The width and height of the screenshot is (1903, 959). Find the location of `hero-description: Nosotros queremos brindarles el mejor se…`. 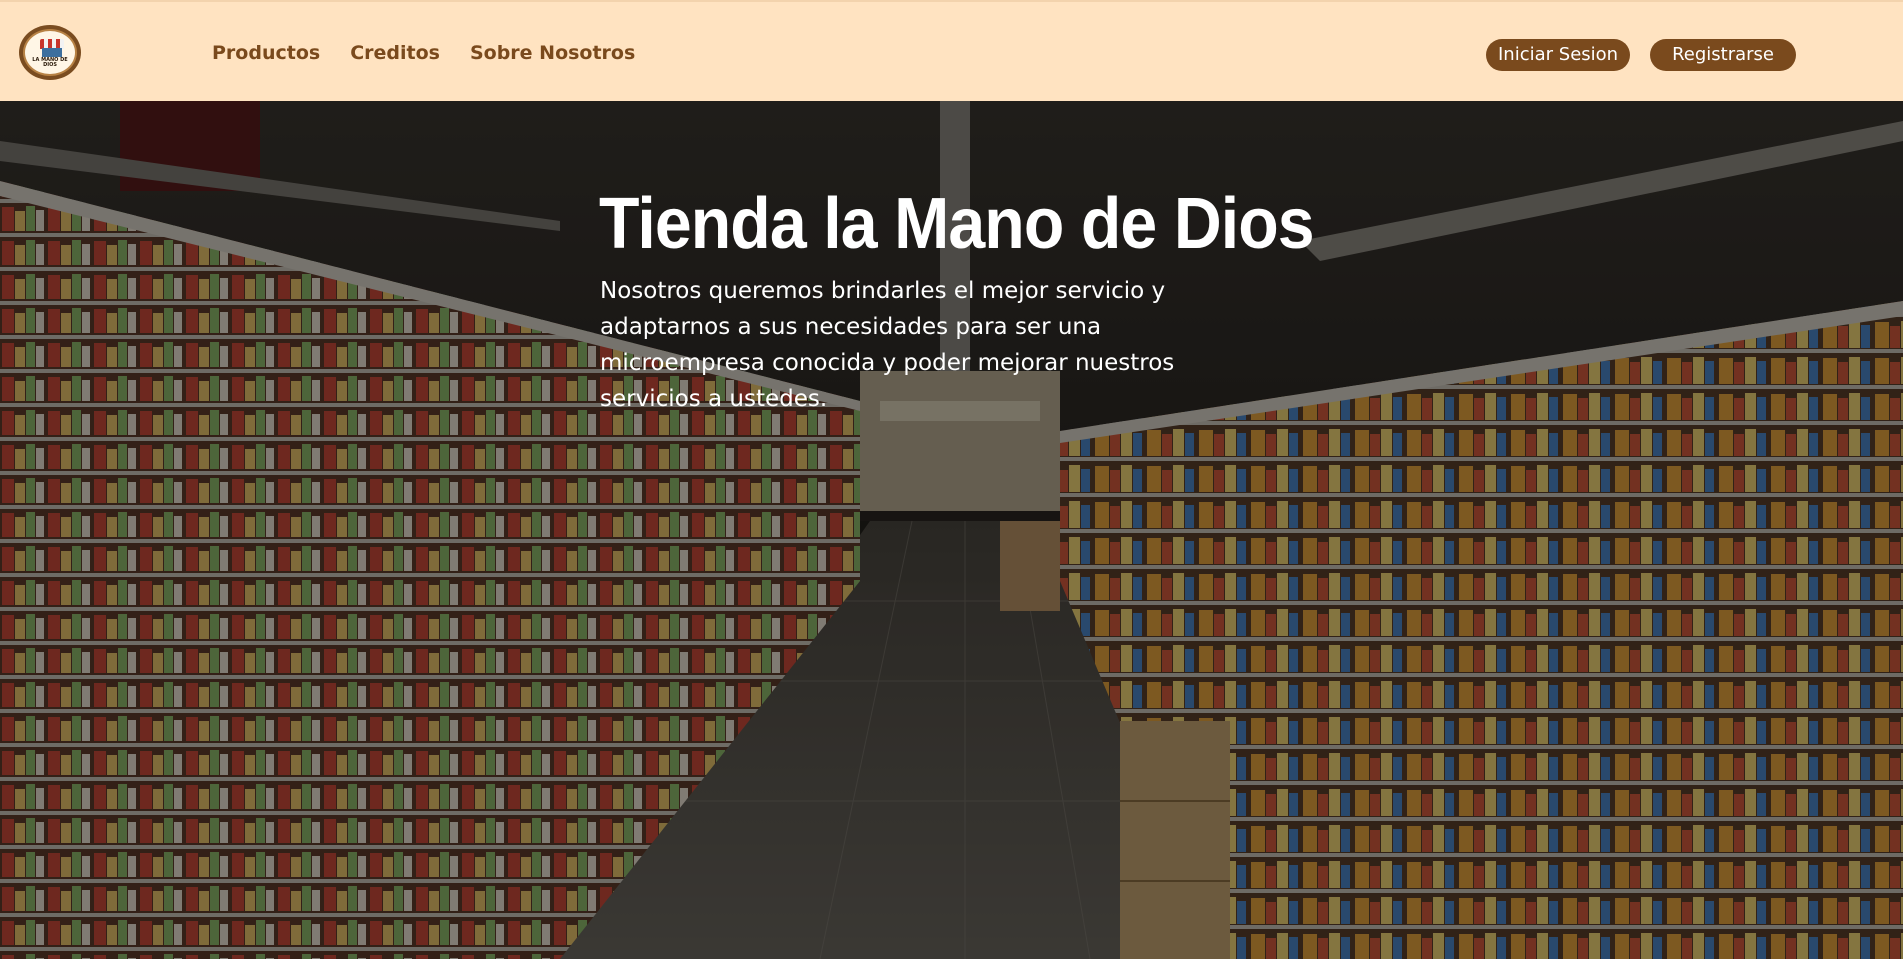

hero-description: Nosotros queremos brindarles el mejor se… is located at coordinates (887, 345).